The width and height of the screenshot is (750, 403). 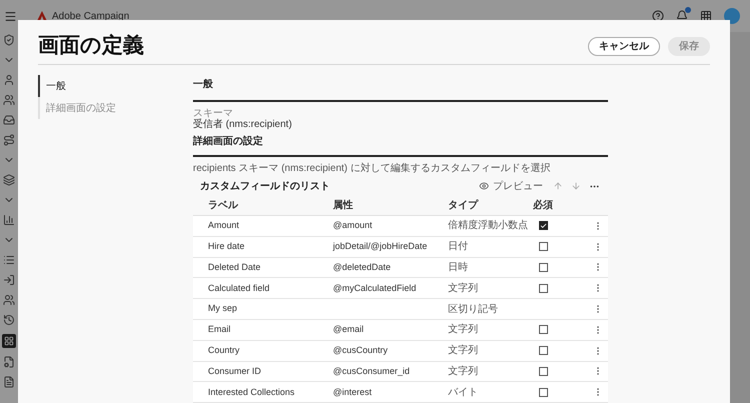 I want to click on table-row: Amount @amount 倍精度浮動小数点, so click(x=400, y=226).